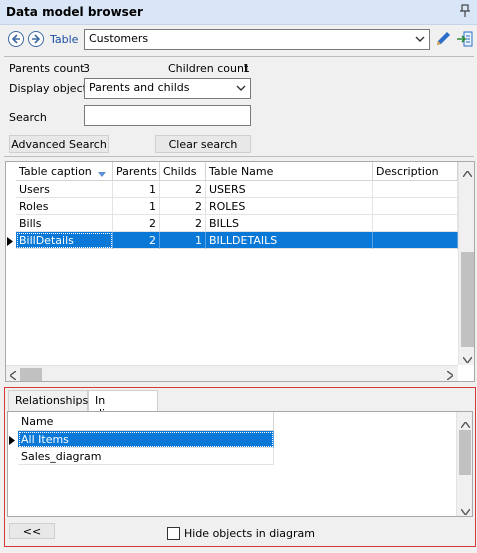 The width and height of the screenshot is (477, 553). I want to click on arrow-left-icon, so click(15, 39).